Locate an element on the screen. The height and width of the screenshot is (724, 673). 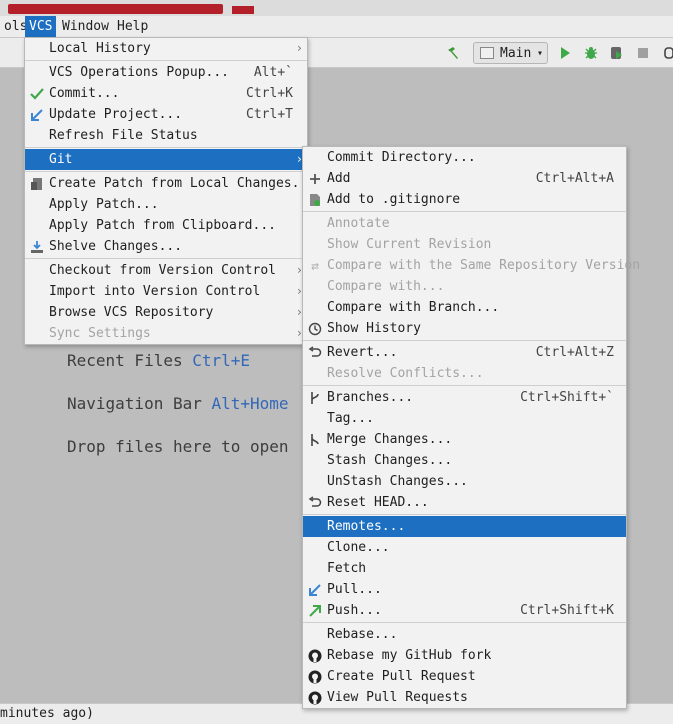
git-show-history: Show History is located at coordinates (464, 328).